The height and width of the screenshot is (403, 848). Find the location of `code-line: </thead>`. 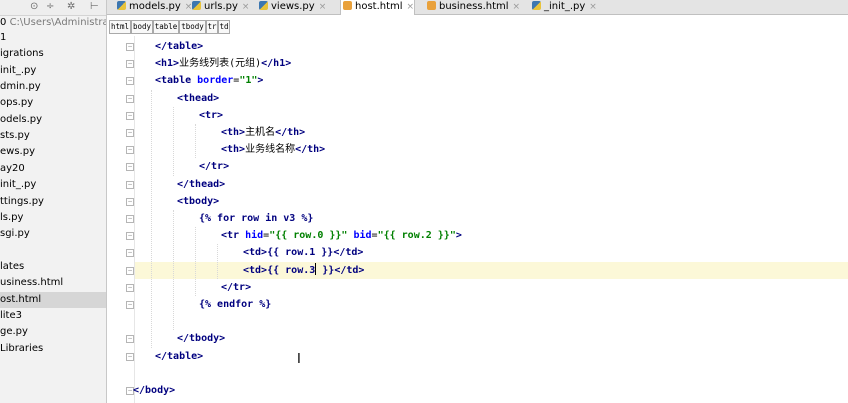

code-line: </thead> is located at coordinates (491, 184).